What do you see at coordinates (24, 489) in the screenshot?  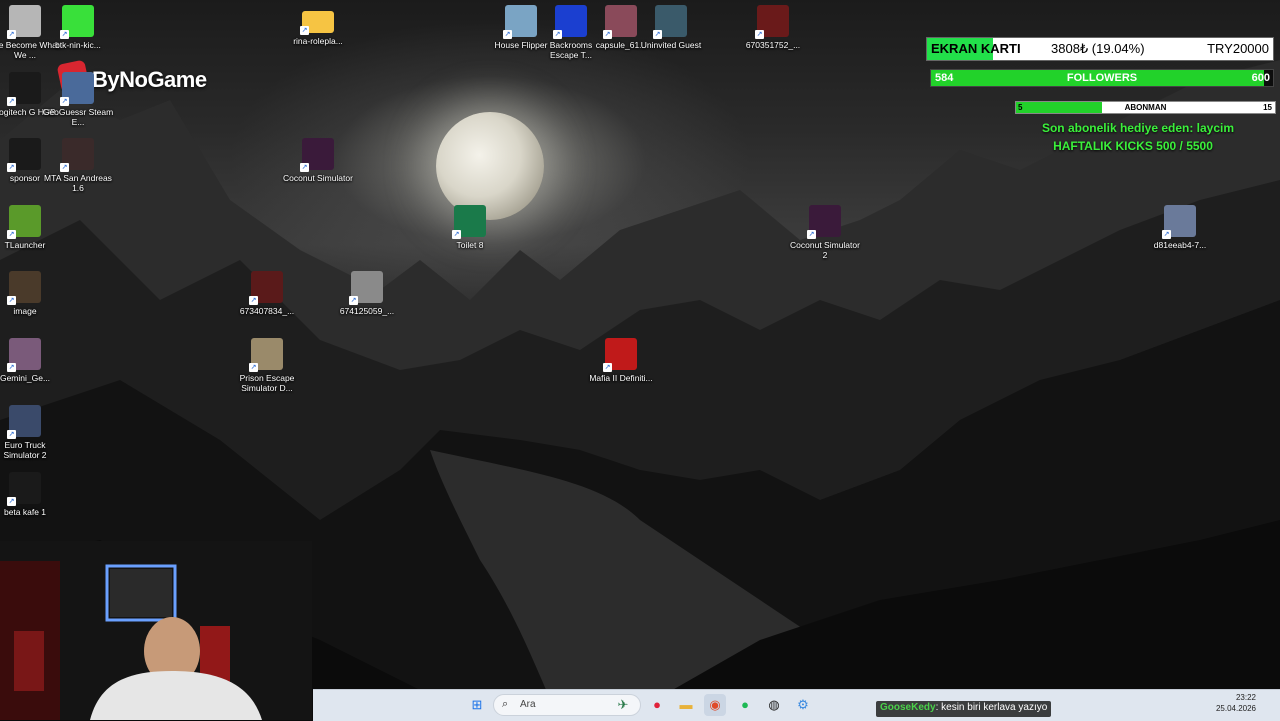 I see `file-icon: ↗` at bounding box center [24, 489].